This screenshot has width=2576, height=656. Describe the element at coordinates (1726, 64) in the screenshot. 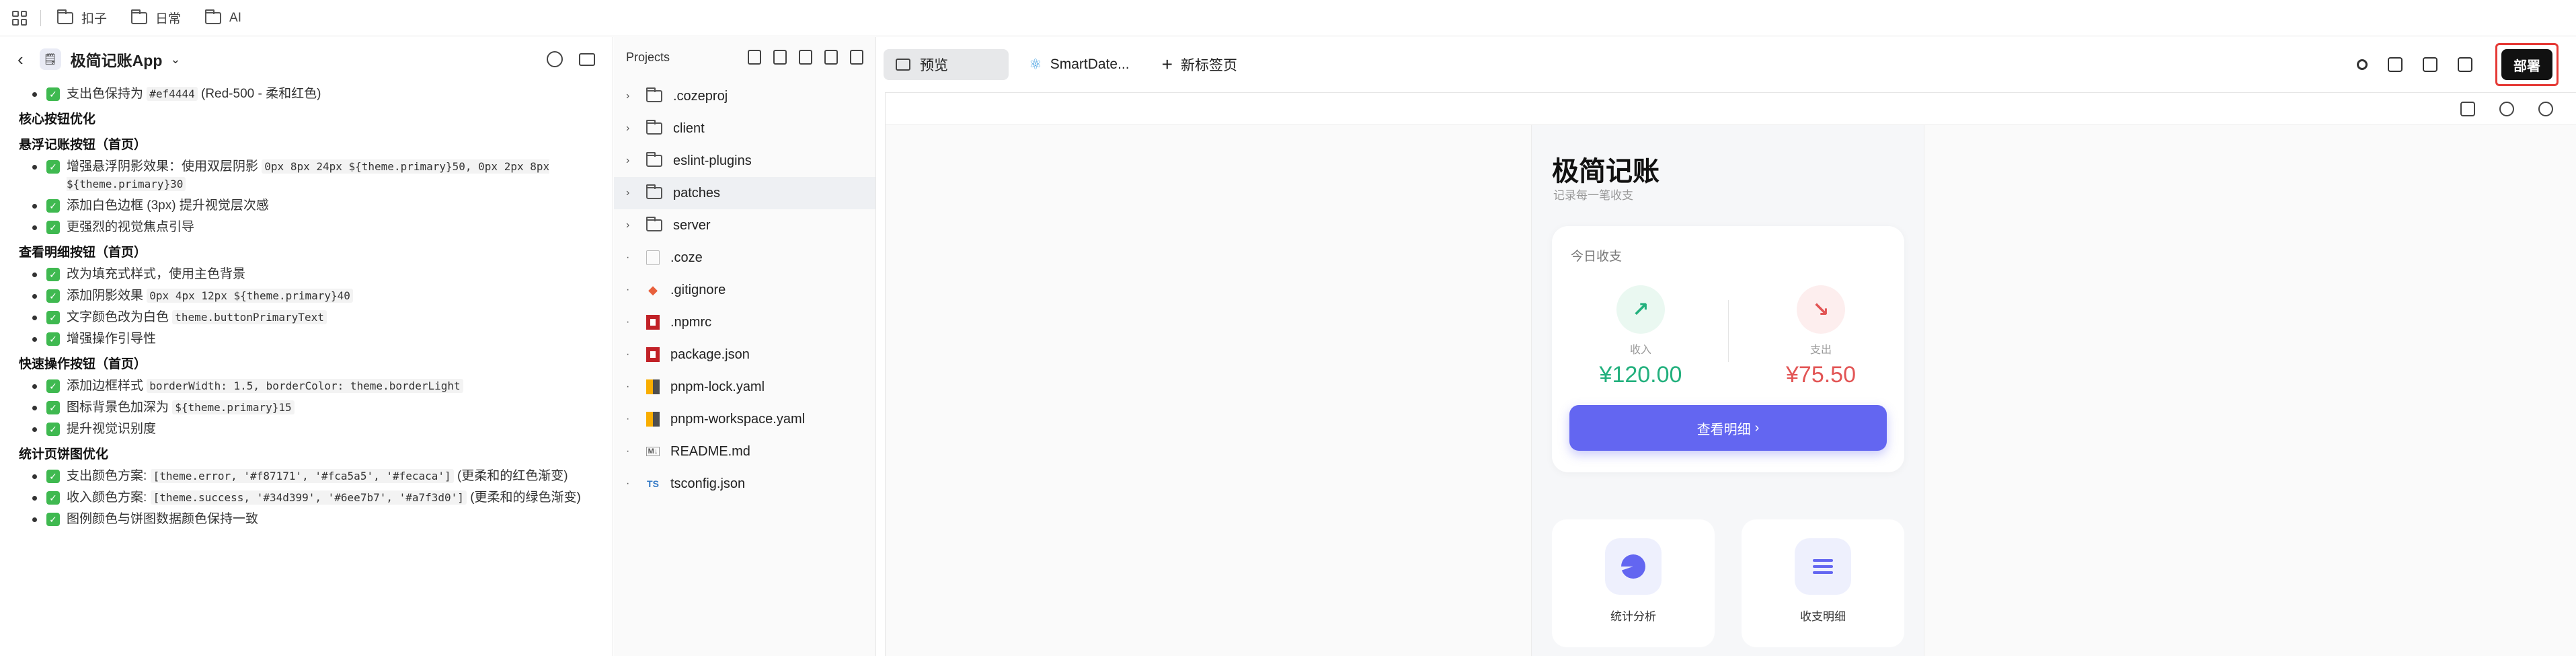

I see `tab-bar: 预览 ⚛ SmartDate... + 新标签页 部署` at that location.